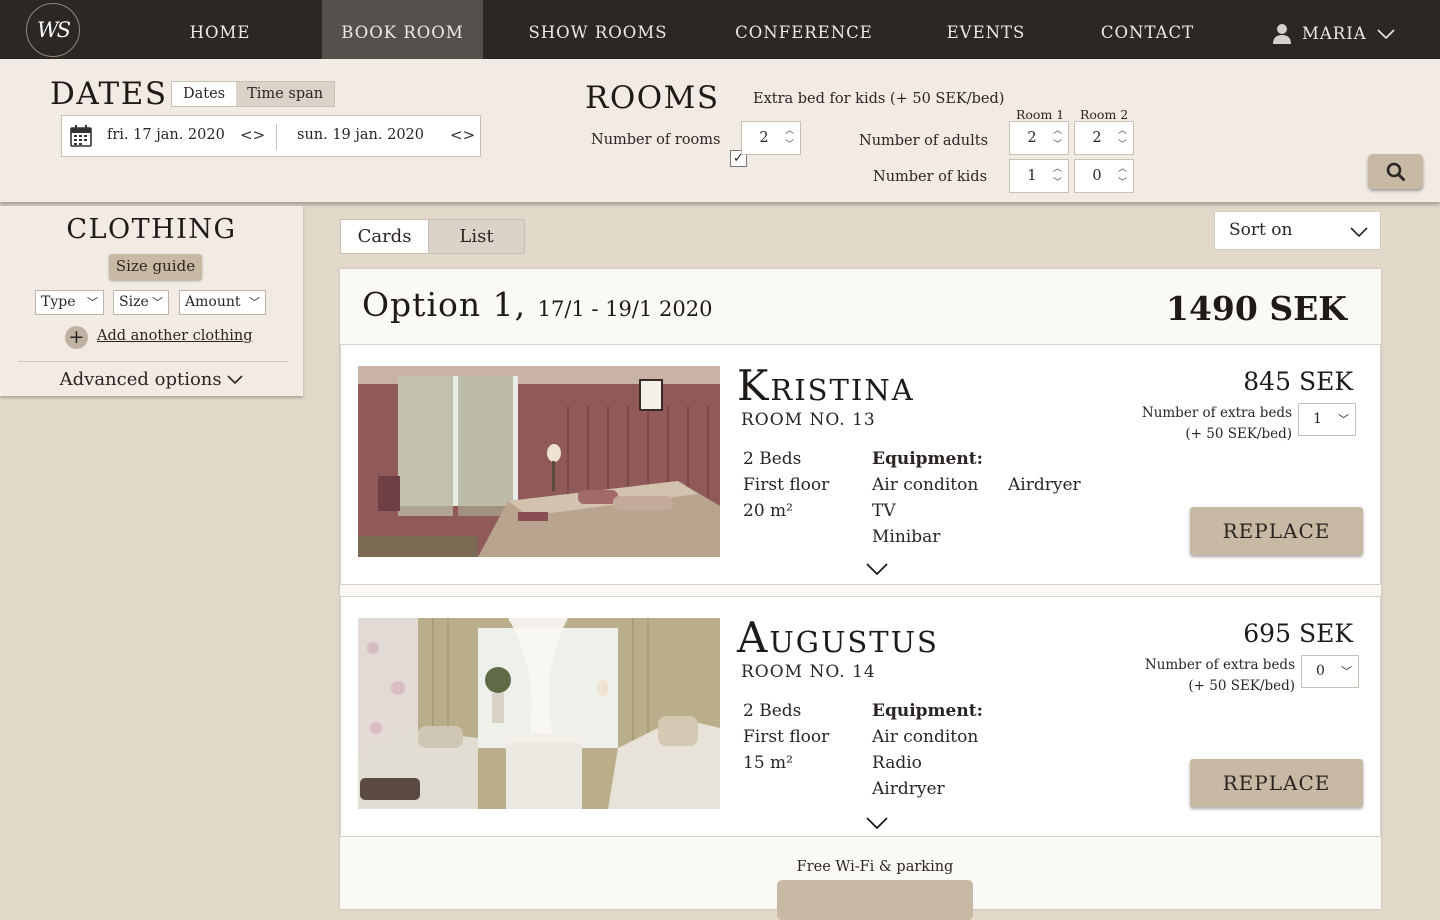 The width and height of the screenshot is (1440, 920). What do you see at coordinates (1104, 176) in the screenshot?
I see `kids-room-2-stepper: 0 ︿ ﹀` at bounding box center [1104, 176].